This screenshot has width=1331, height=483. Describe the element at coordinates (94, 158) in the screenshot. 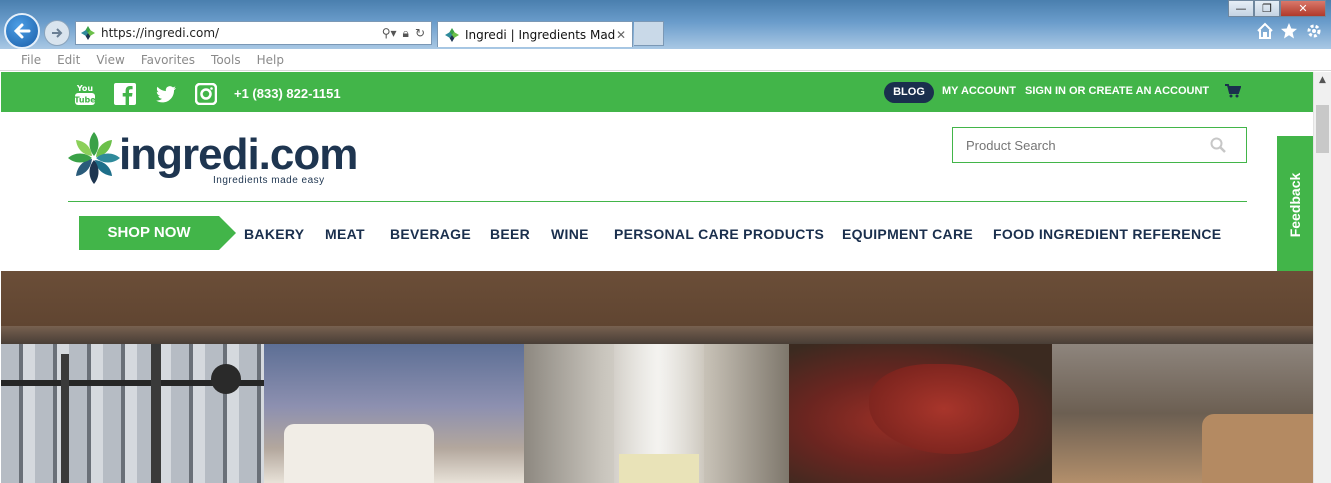

I see `logo-mark-icon` at that location.